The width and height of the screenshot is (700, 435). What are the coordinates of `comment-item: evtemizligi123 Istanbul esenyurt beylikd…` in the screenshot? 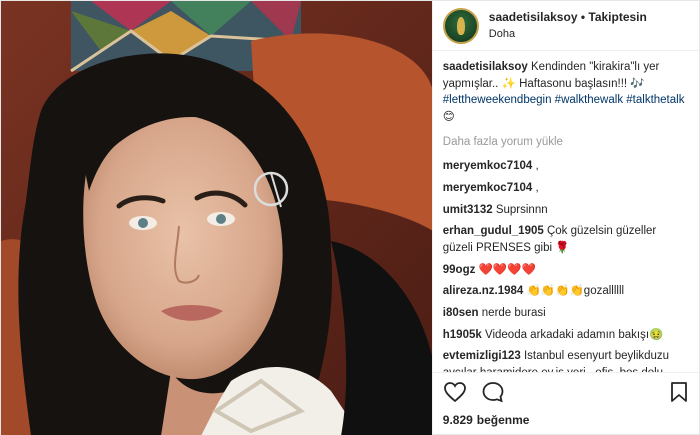 It's located at (566, 360).